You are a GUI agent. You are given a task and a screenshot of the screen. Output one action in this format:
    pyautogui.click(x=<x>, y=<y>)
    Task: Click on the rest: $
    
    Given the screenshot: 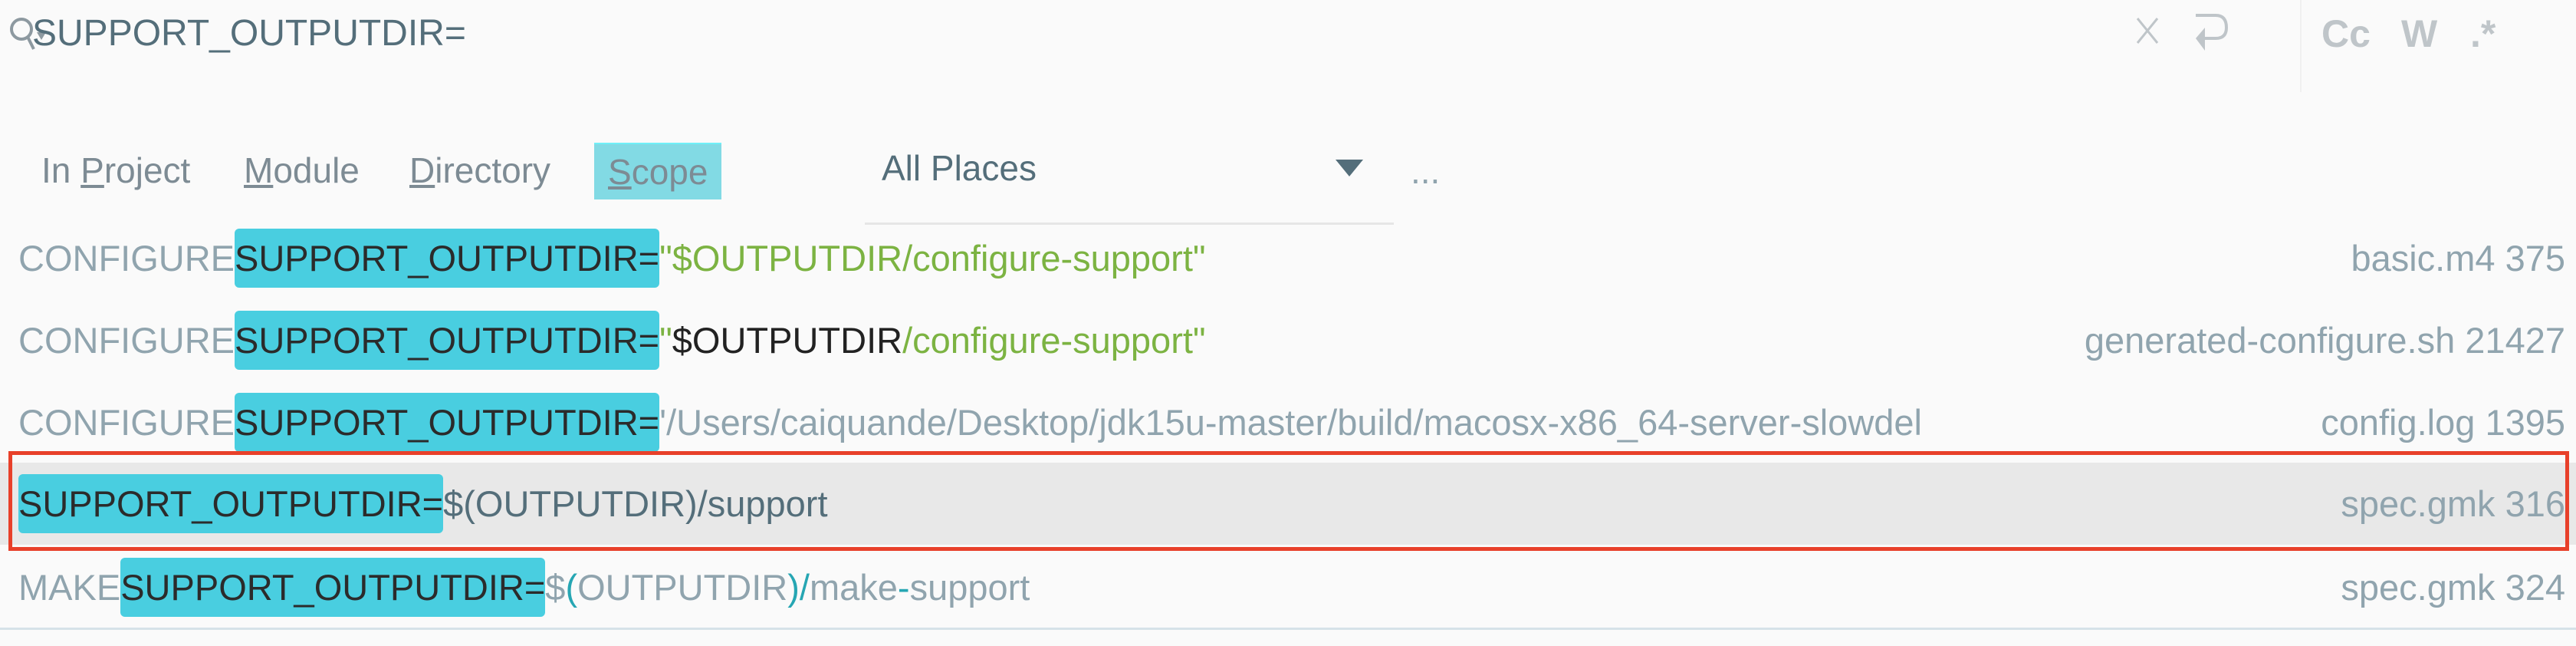 What is the action you would take?
    pyautogui.click(x=555, y=587)
    